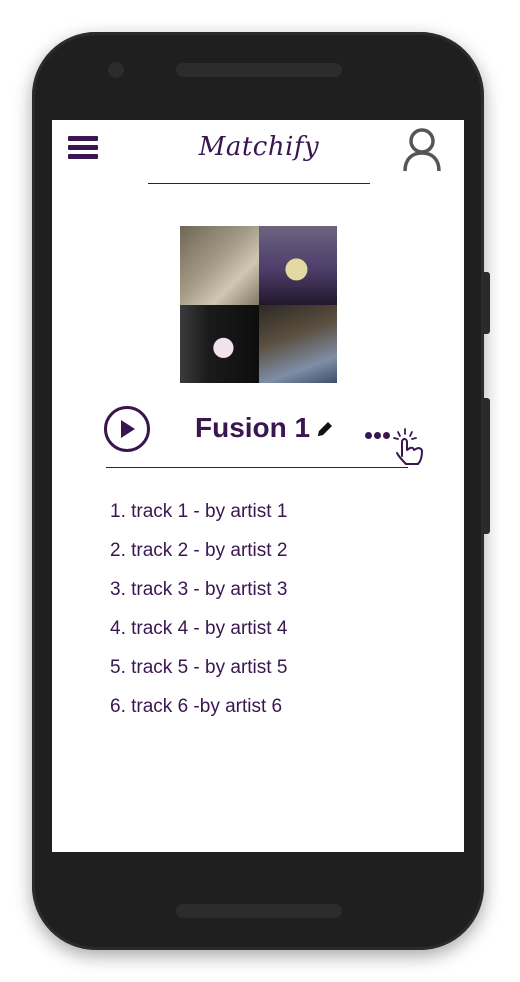  I want to click on tap-gesture-icon, so click(408, 446).